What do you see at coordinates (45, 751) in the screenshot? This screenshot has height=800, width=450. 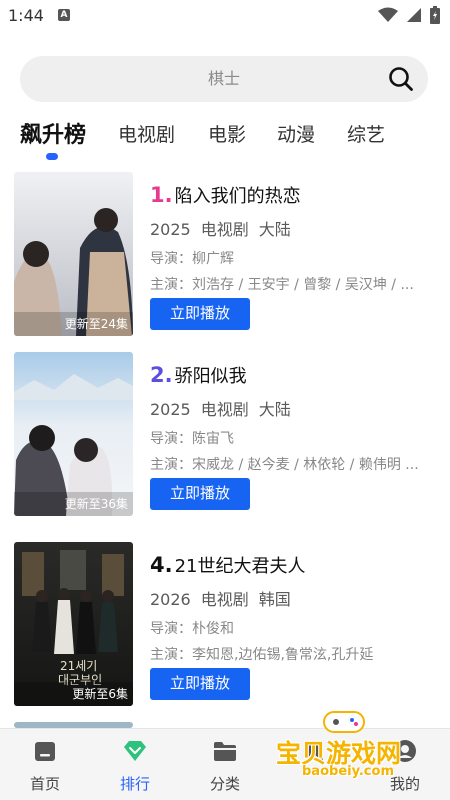 I see `home-icon` at bounding box center [45, 751].